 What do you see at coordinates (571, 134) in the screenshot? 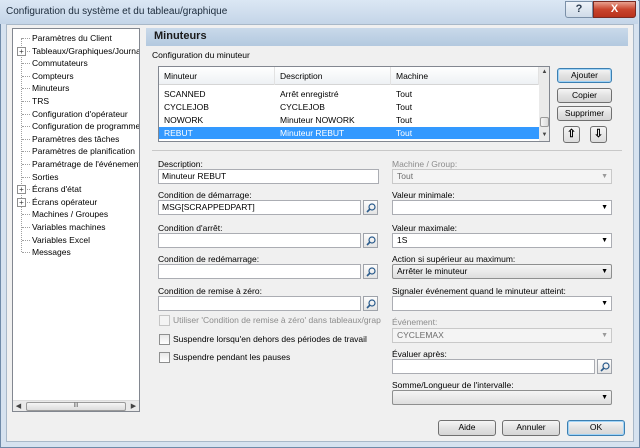
I see `move-up-icon: ⇧` at bounding box center [571, 134].